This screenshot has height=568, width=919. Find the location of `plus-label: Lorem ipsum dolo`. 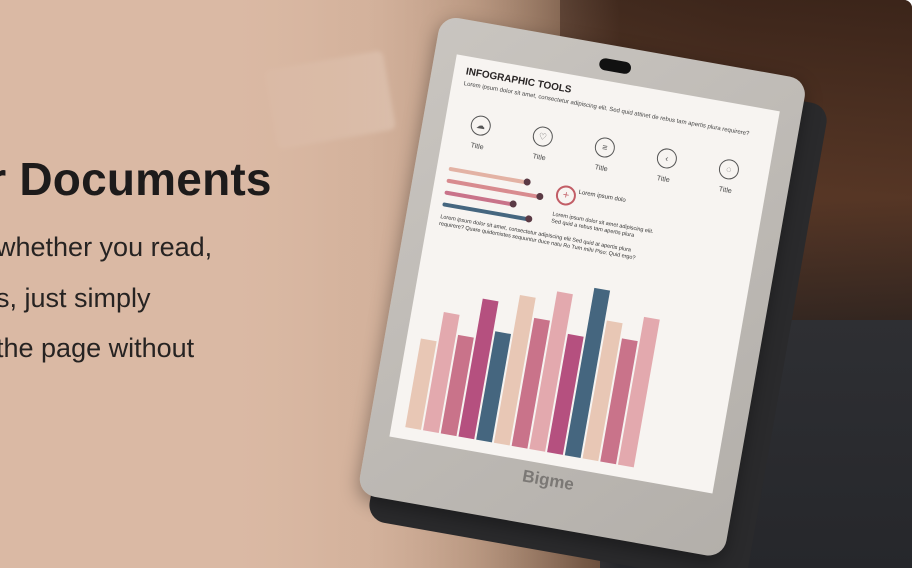

plus-label: Lorem ipsum dolo is located at coordinates (602, 196).